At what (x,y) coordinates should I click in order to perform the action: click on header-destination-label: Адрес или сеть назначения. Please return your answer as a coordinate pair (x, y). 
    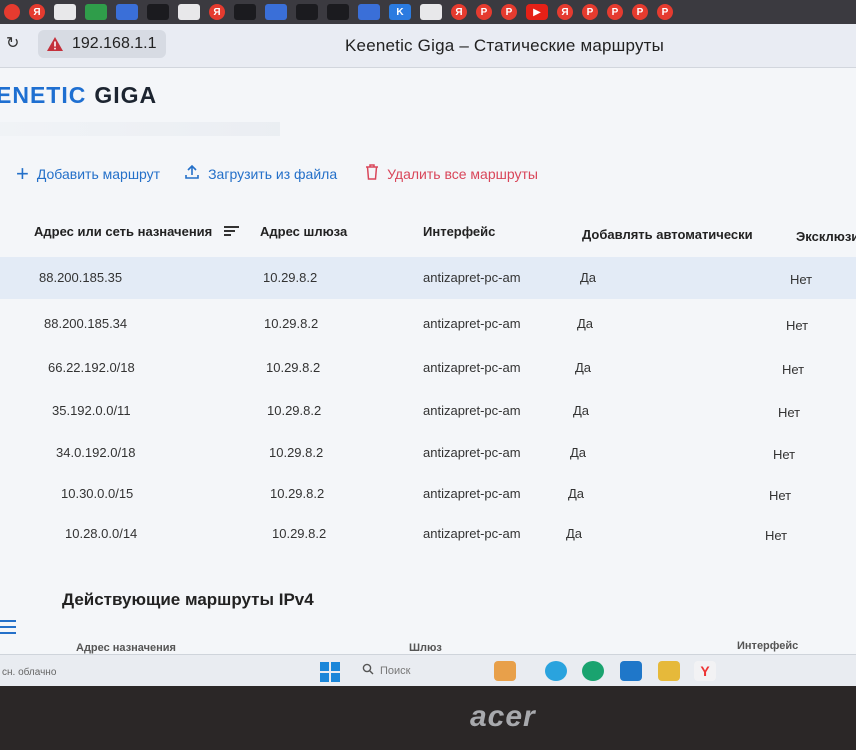
    Looking at the image, I should click on (123, 231).